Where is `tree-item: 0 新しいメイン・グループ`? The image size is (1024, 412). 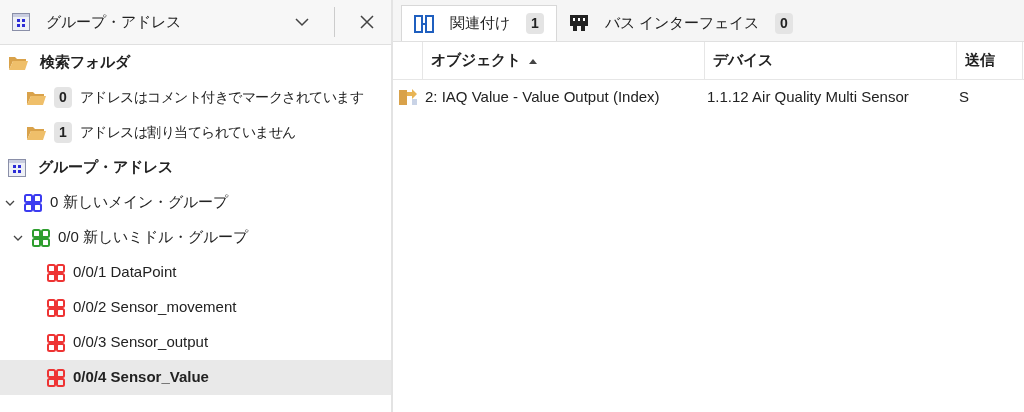
tree-item: 0 新しいメイン・グループ is located at coordinates (195, 202).